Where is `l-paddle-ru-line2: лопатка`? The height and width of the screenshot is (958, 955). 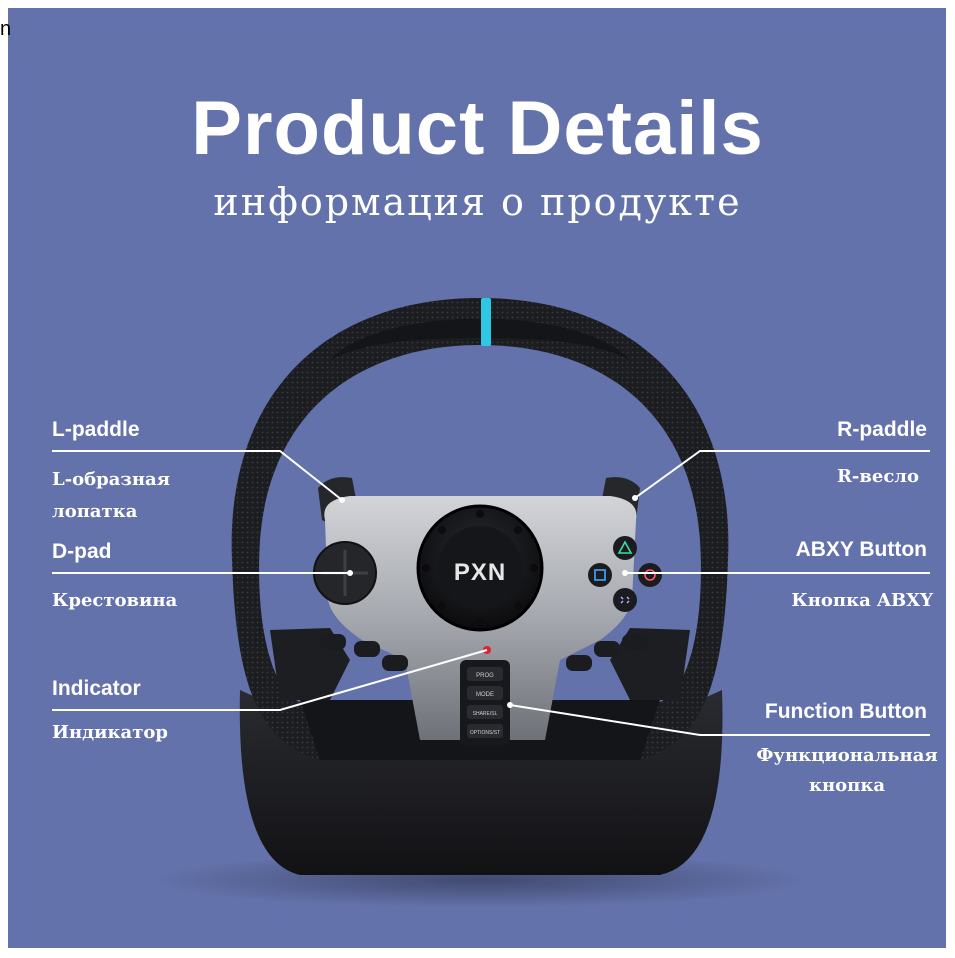 l-paddle-ru-line2: лопатка is located at coordinates (95, 511).